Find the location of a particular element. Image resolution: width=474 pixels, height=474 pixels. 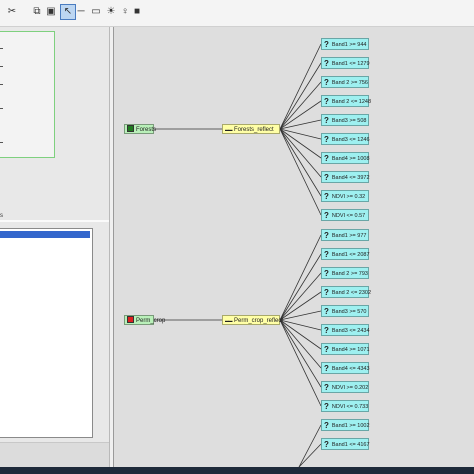

copy-icon: ⧉ is located at coordinates (37, 12).